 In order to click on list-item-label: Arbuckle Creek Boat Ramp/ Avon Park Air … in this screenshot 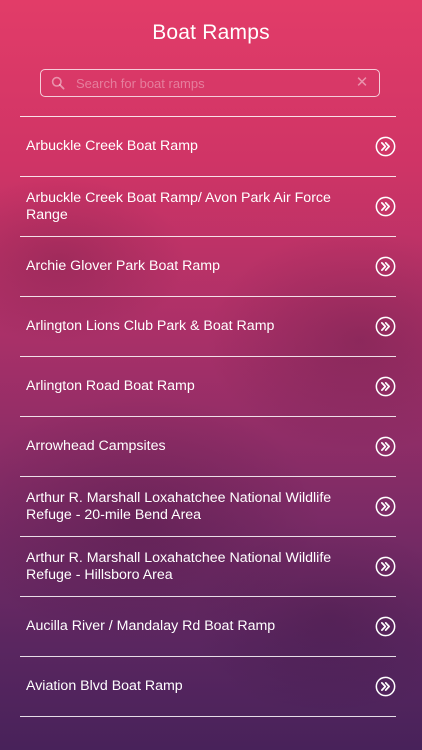, I will do `click(178, 206)`.